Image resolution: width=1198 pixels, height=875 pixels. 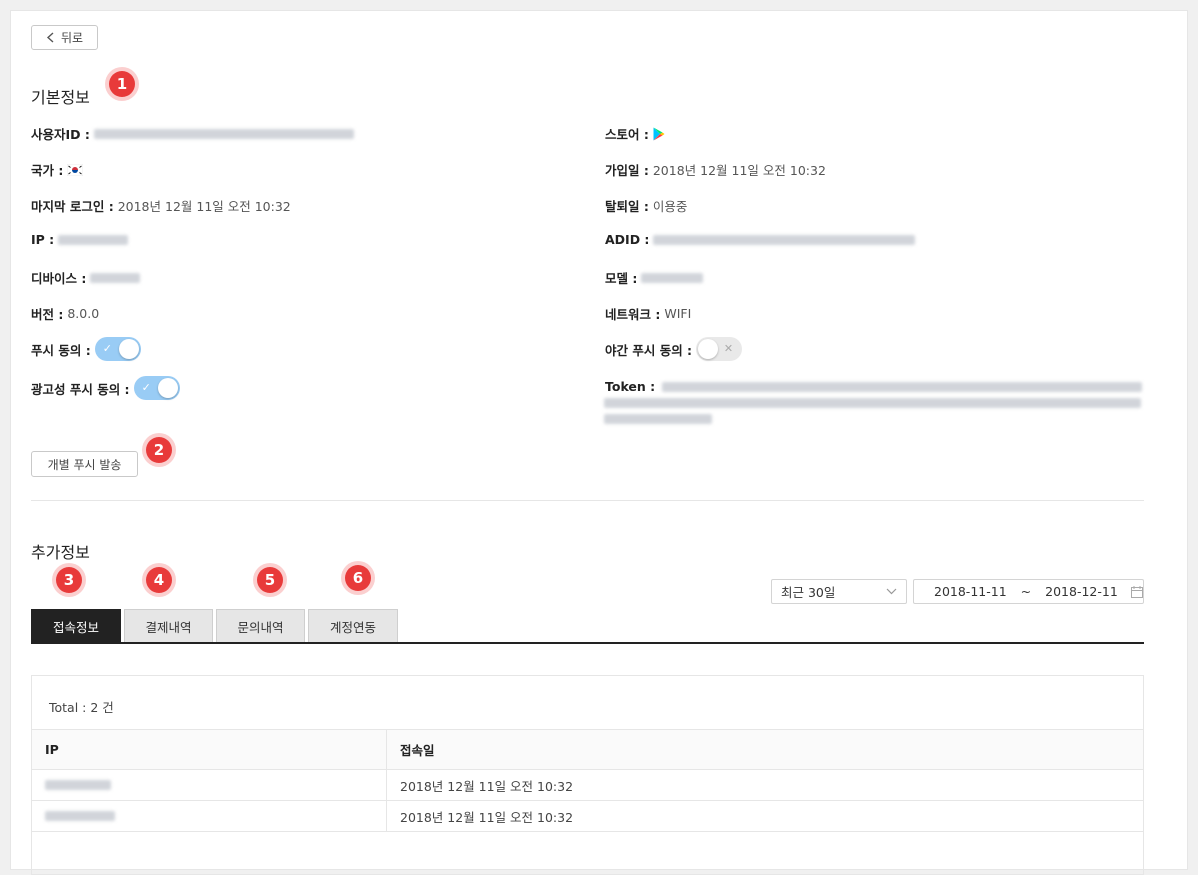 I want to click on redacted-adid, so click(x=784, y=239).